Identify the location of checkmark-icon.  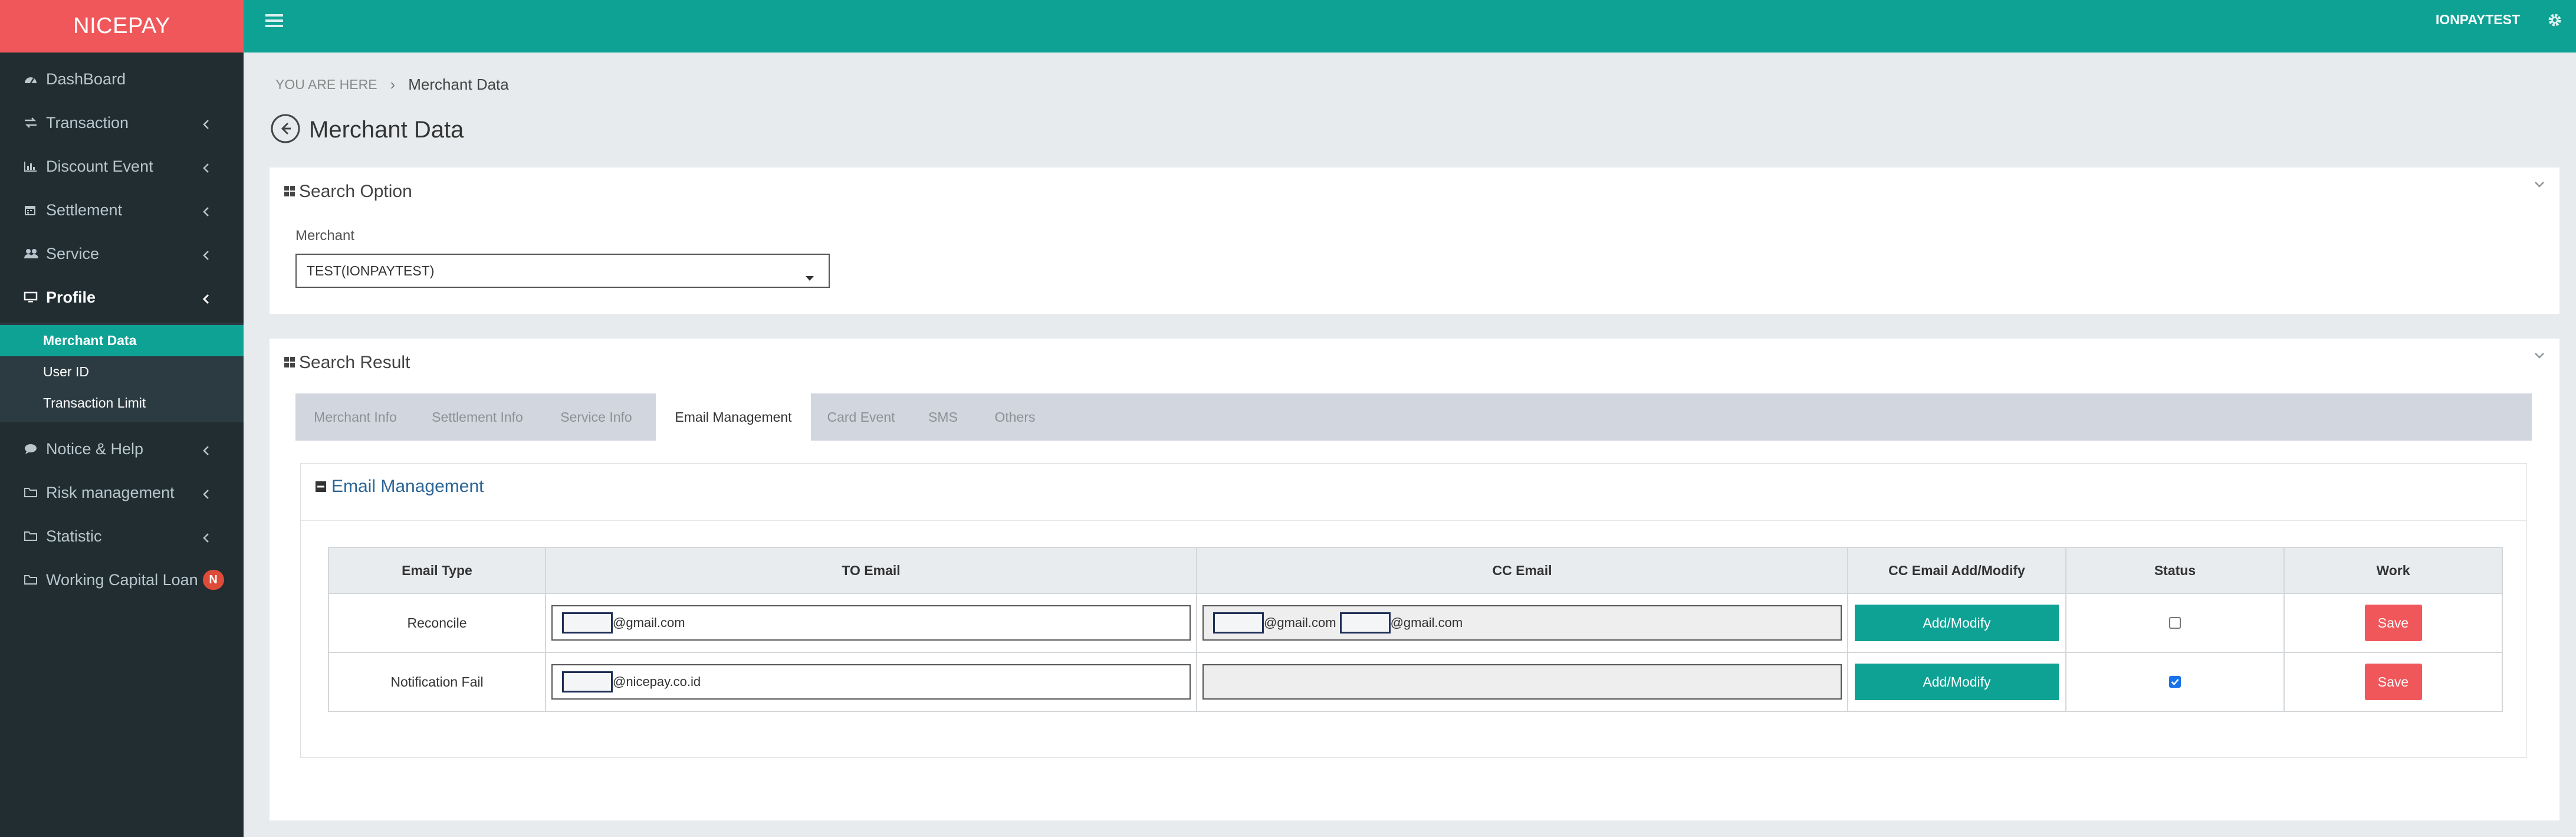
(2175, 682).